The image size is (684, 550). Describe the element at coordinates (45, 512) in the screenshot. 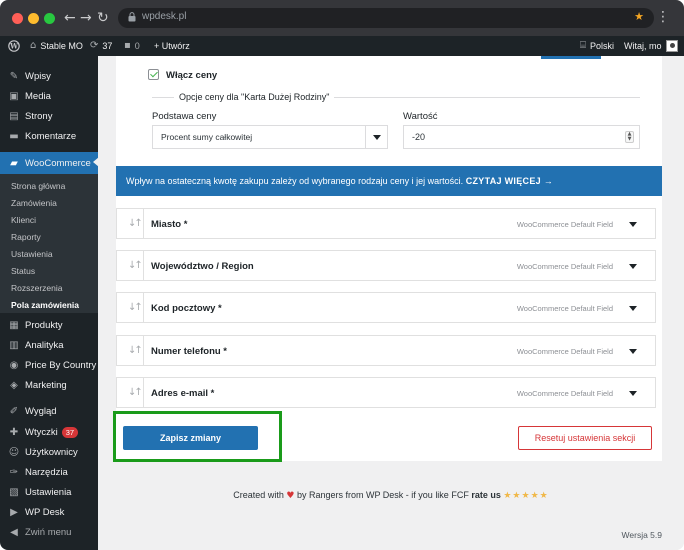

I see `sidebar-item-label: WP Desk` at that location.